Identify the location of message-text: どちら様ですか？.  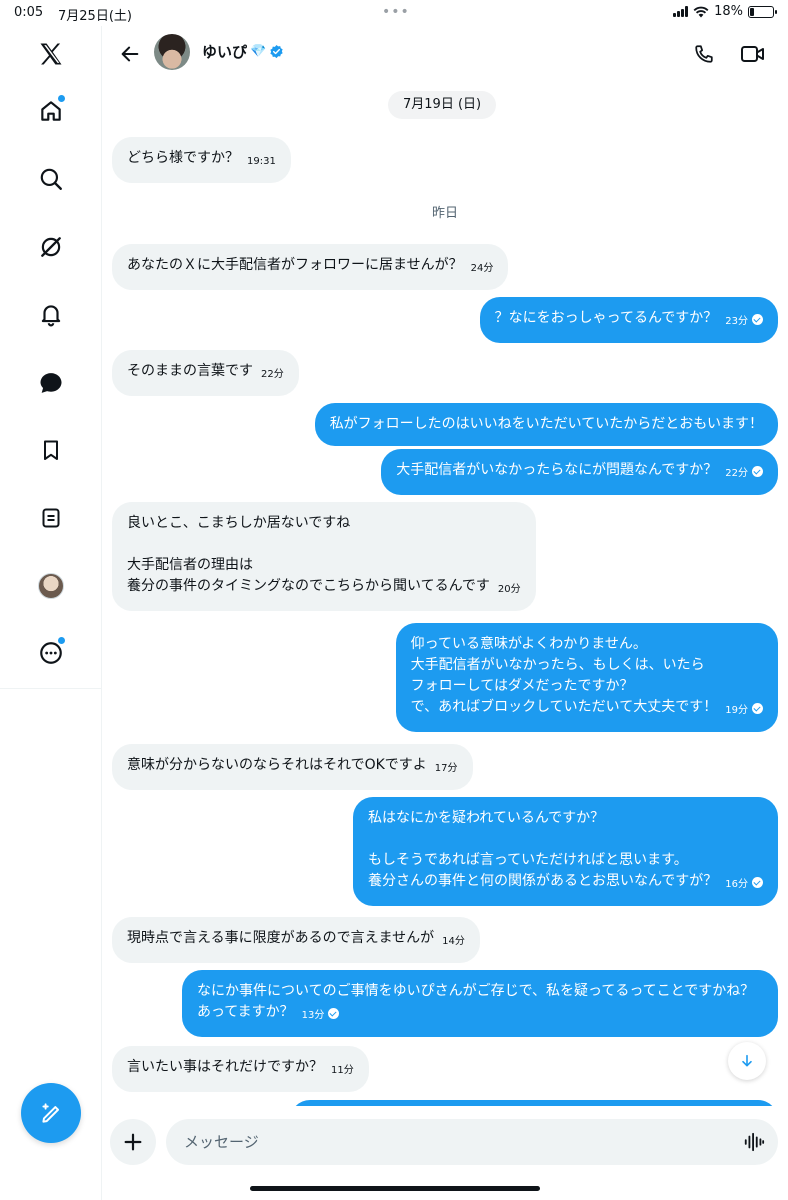
(183, 158).